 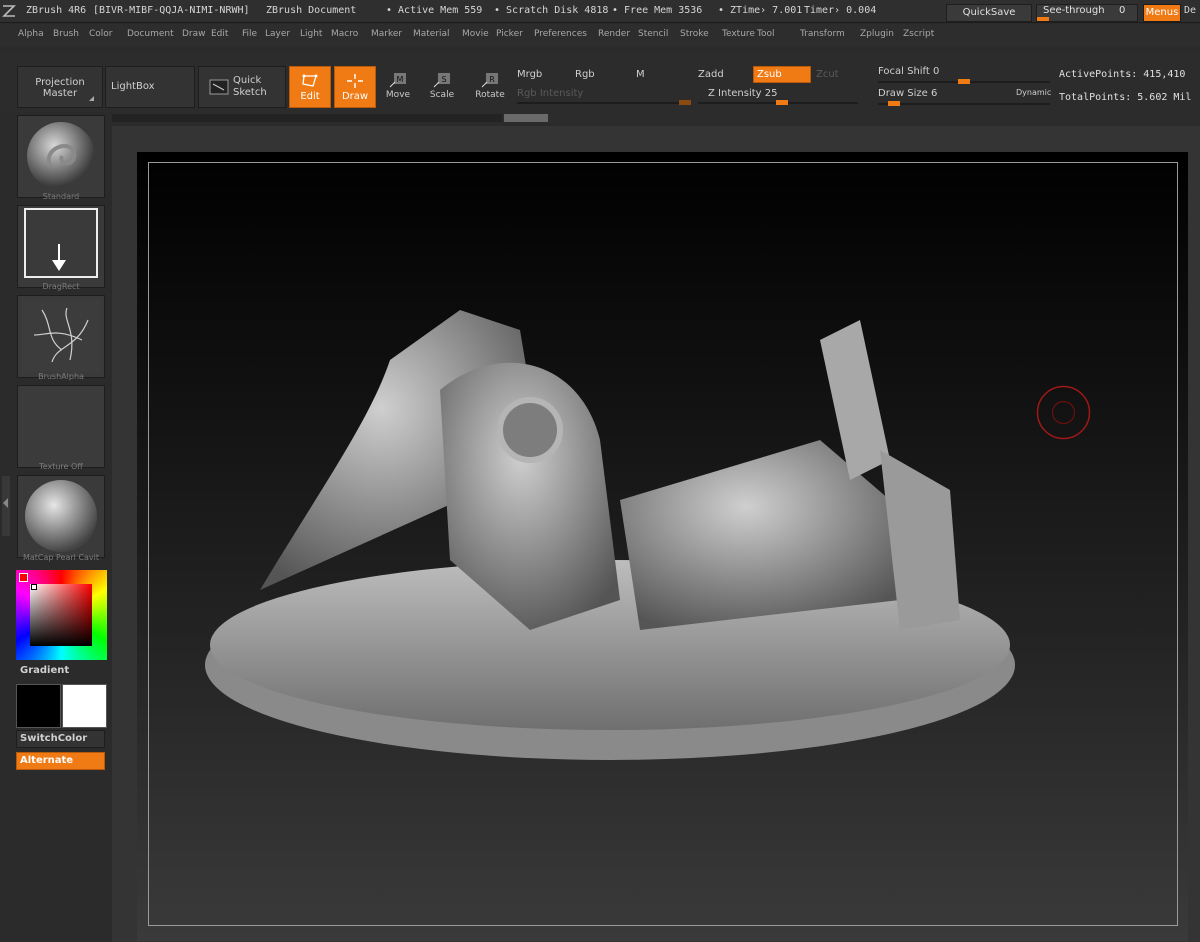 I want to click on rgb-intensity-knob, so click(x=685, y=102).